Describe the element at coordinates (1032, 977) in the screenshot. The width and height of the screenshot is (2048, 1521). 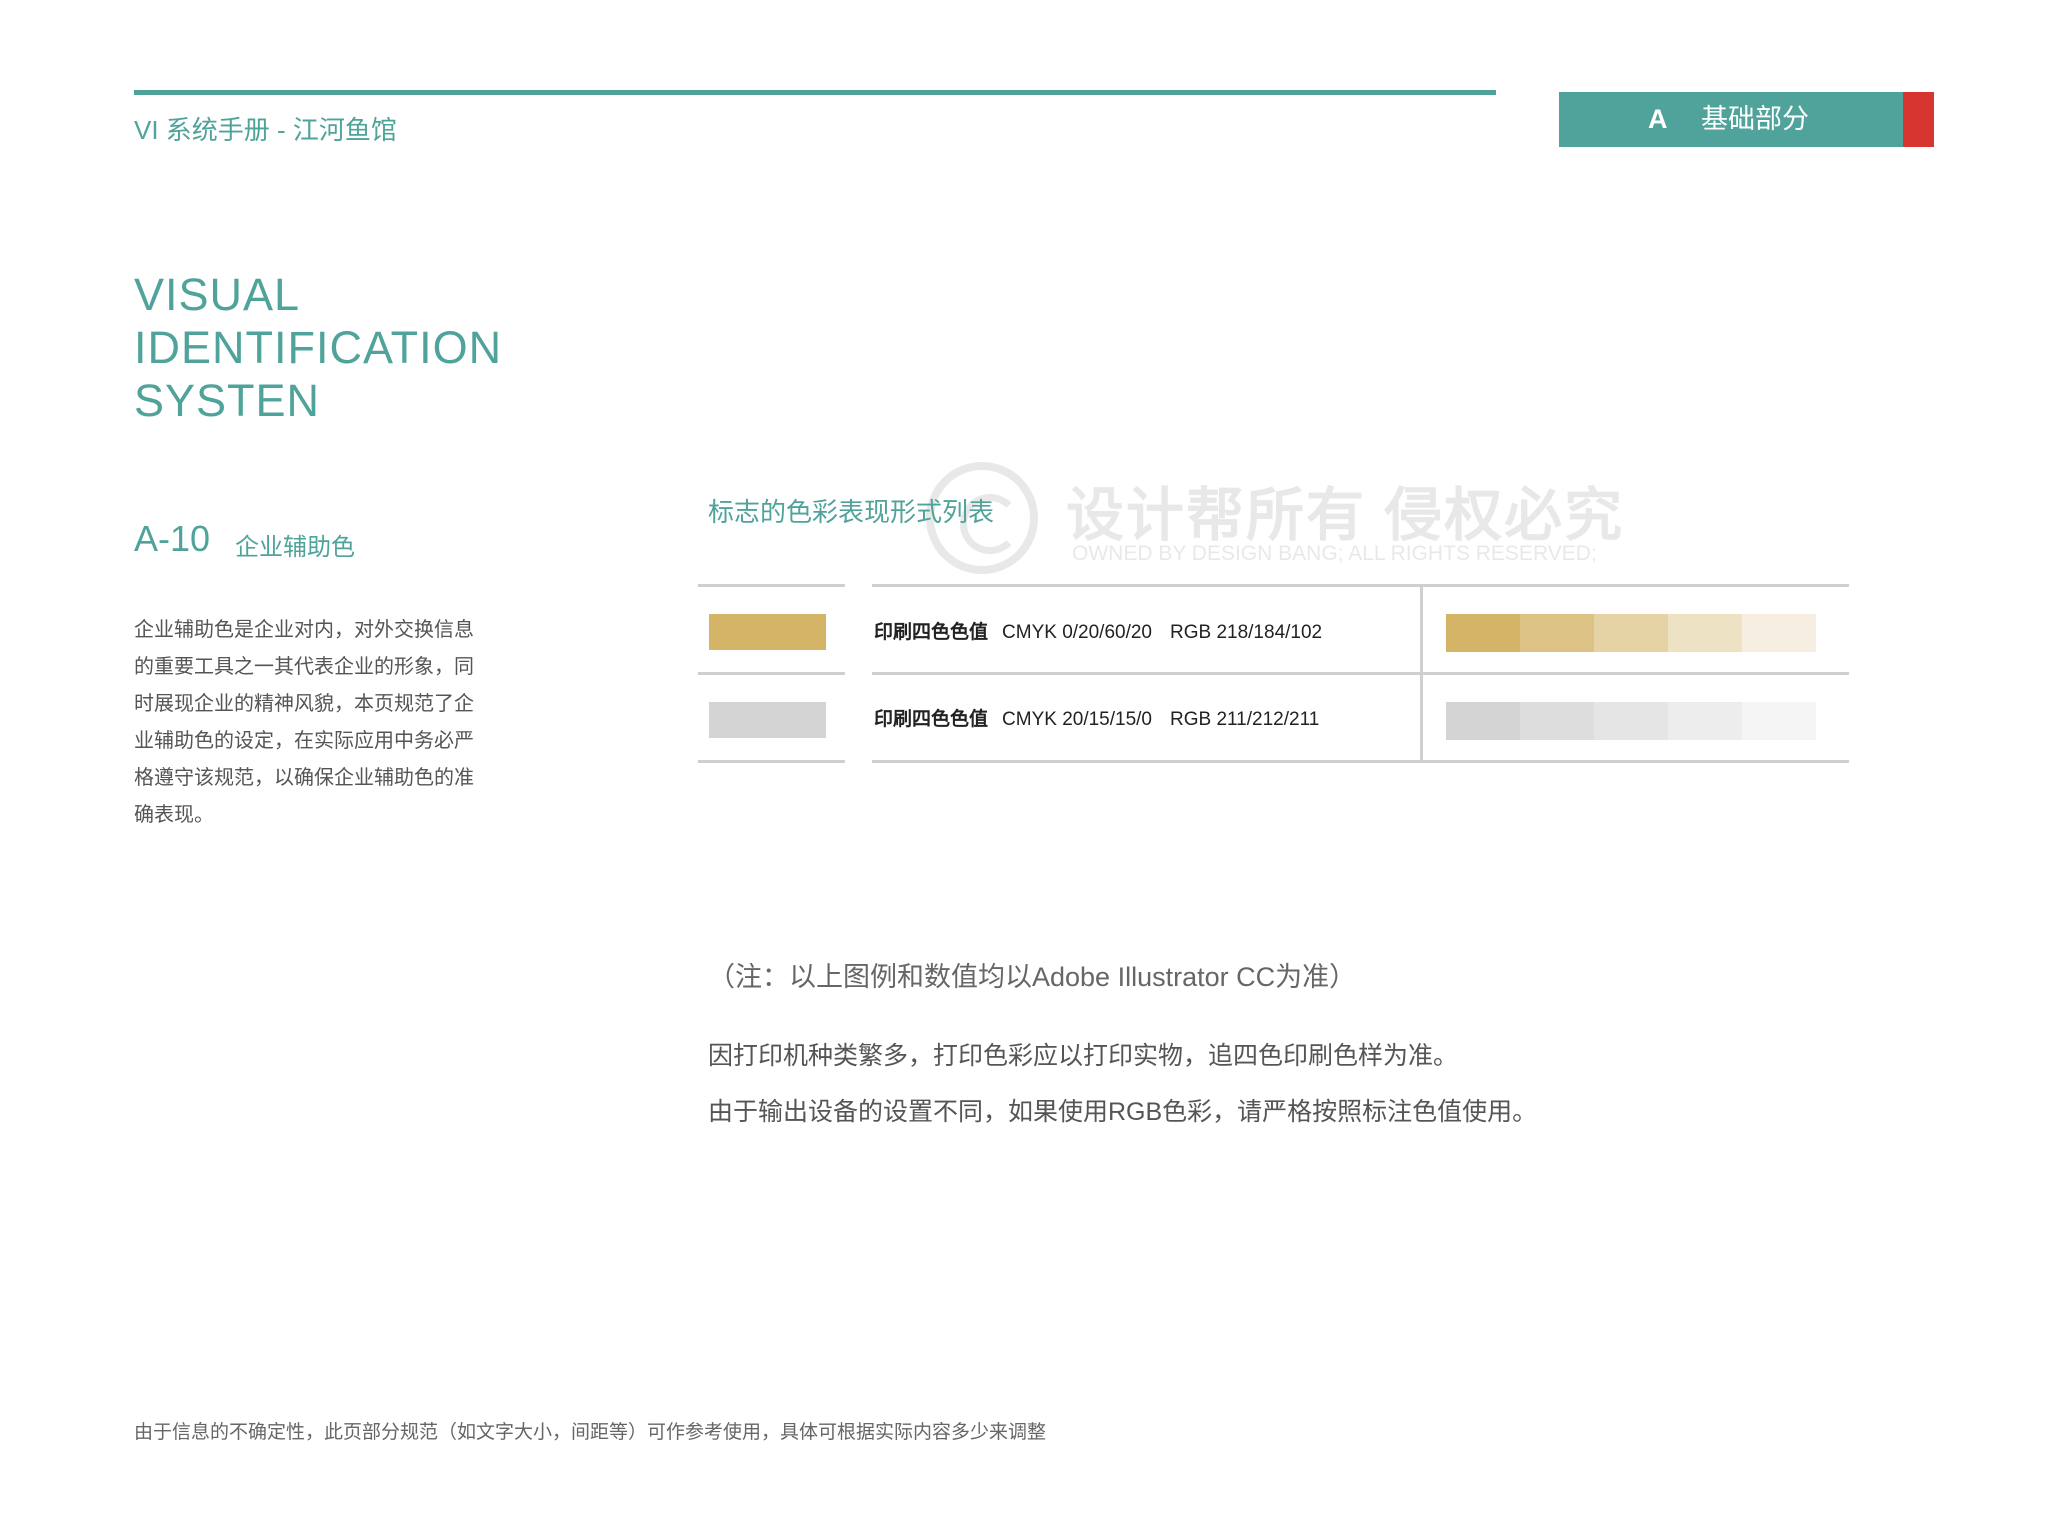
I see `note-text: （注：以上图例和数值均以Adobe Illustrator CC为准）` at that location.